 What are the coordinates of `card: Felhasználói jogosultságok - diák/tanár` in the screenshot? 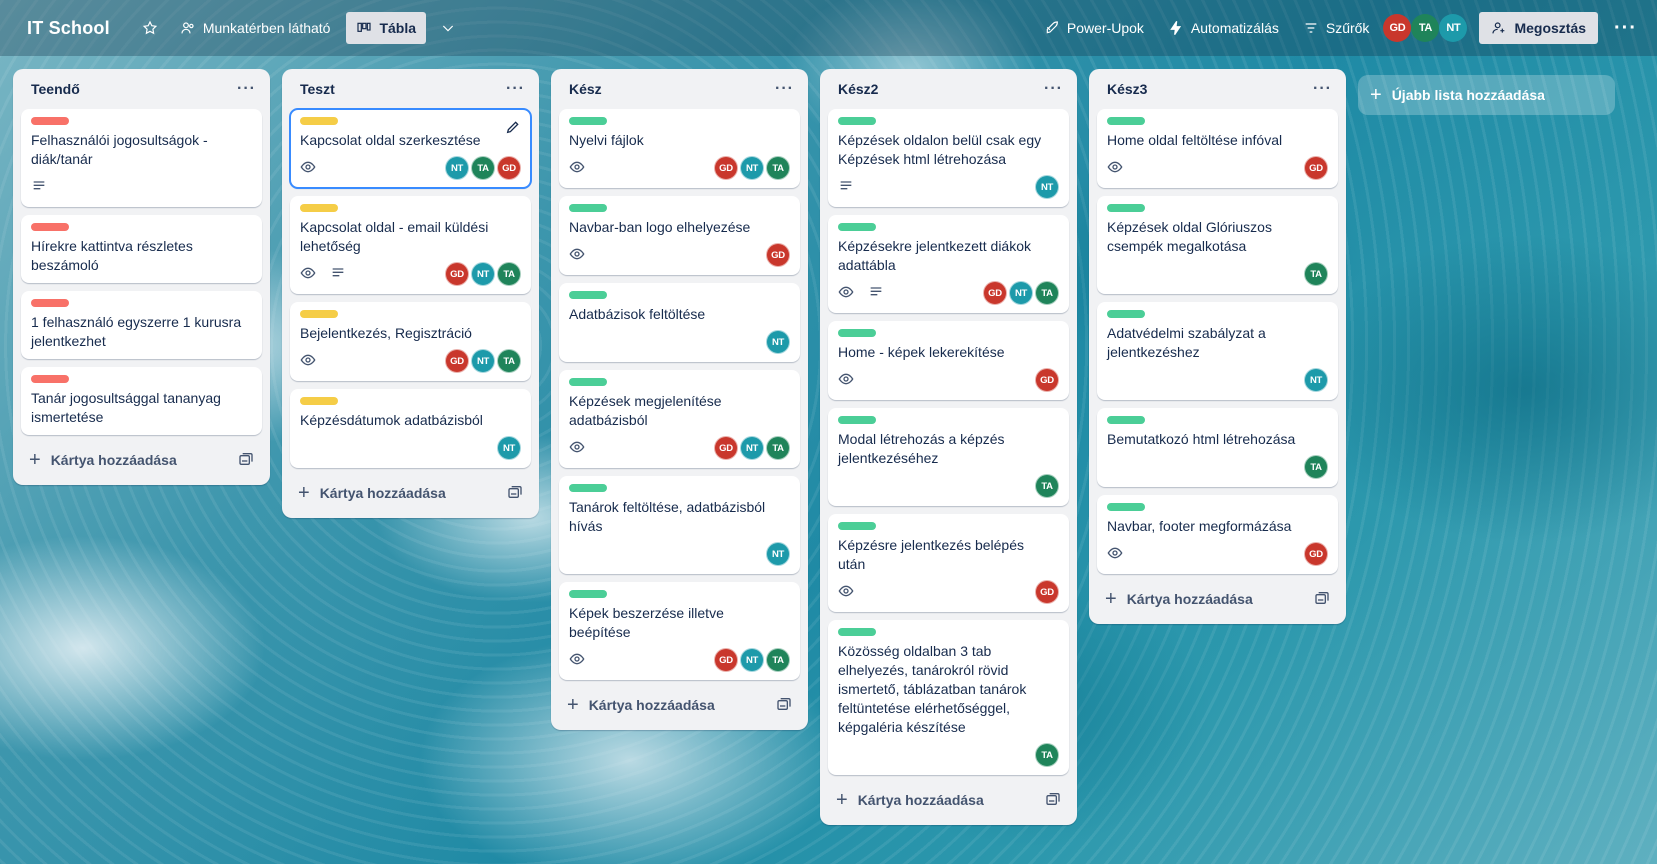 It's located at (141, 158).